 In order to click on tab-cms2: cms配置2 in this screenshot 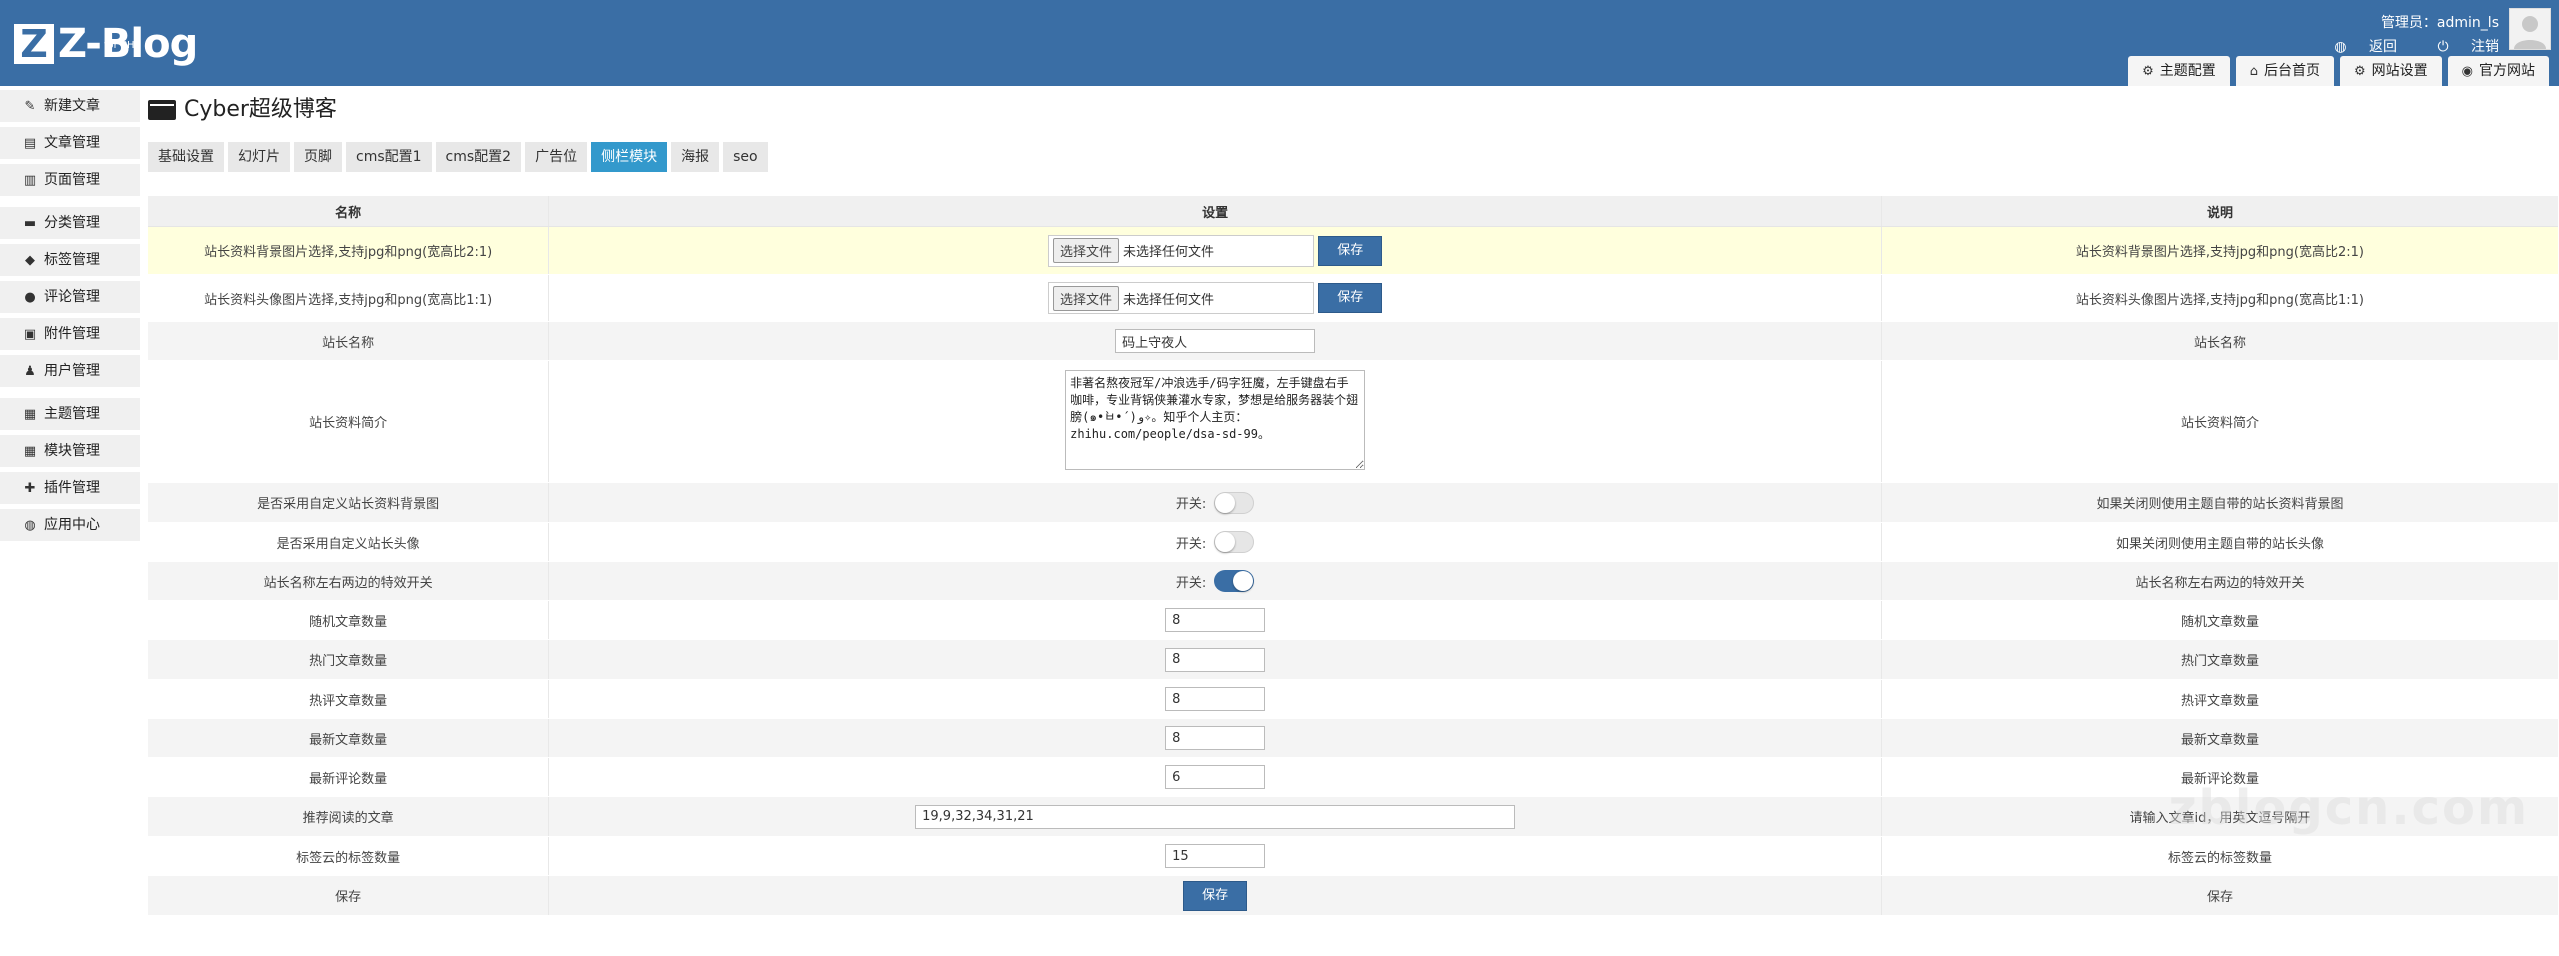, I will do `click(478, 157)`.